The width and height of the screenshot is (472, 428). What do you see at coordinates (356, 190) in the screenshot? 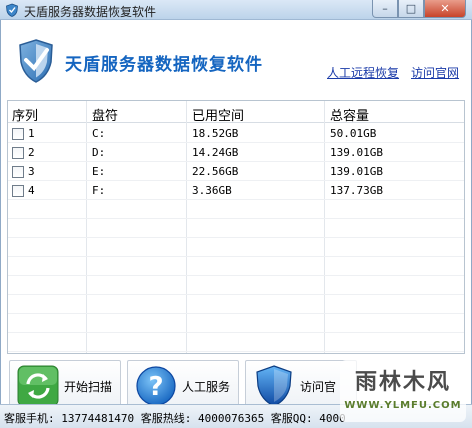
I see `row-total: 137.73GB` at bounding box center [356, 190].